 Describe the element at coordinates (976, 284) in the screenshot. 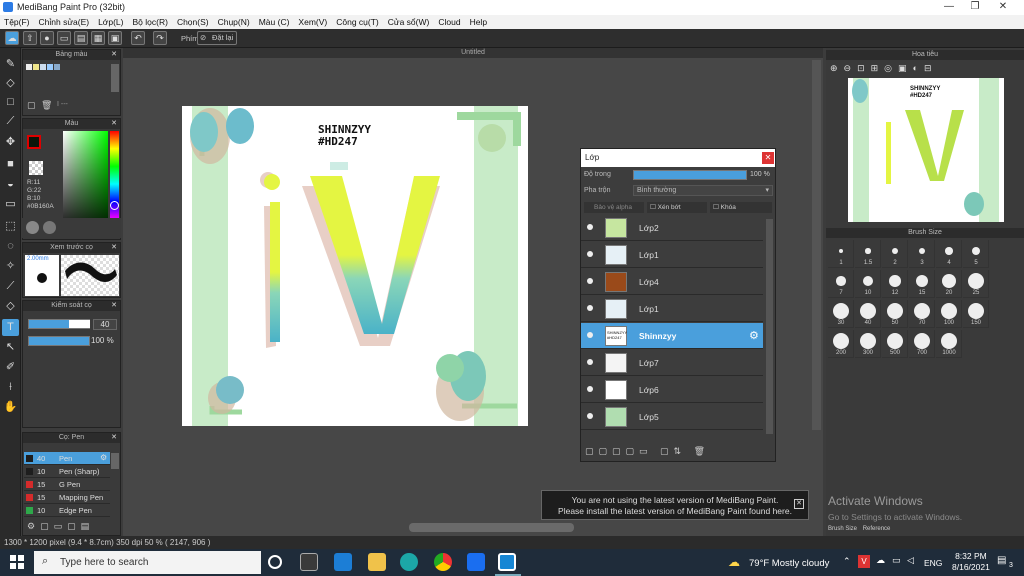

I see `brush-size-cell: 25` at that location.